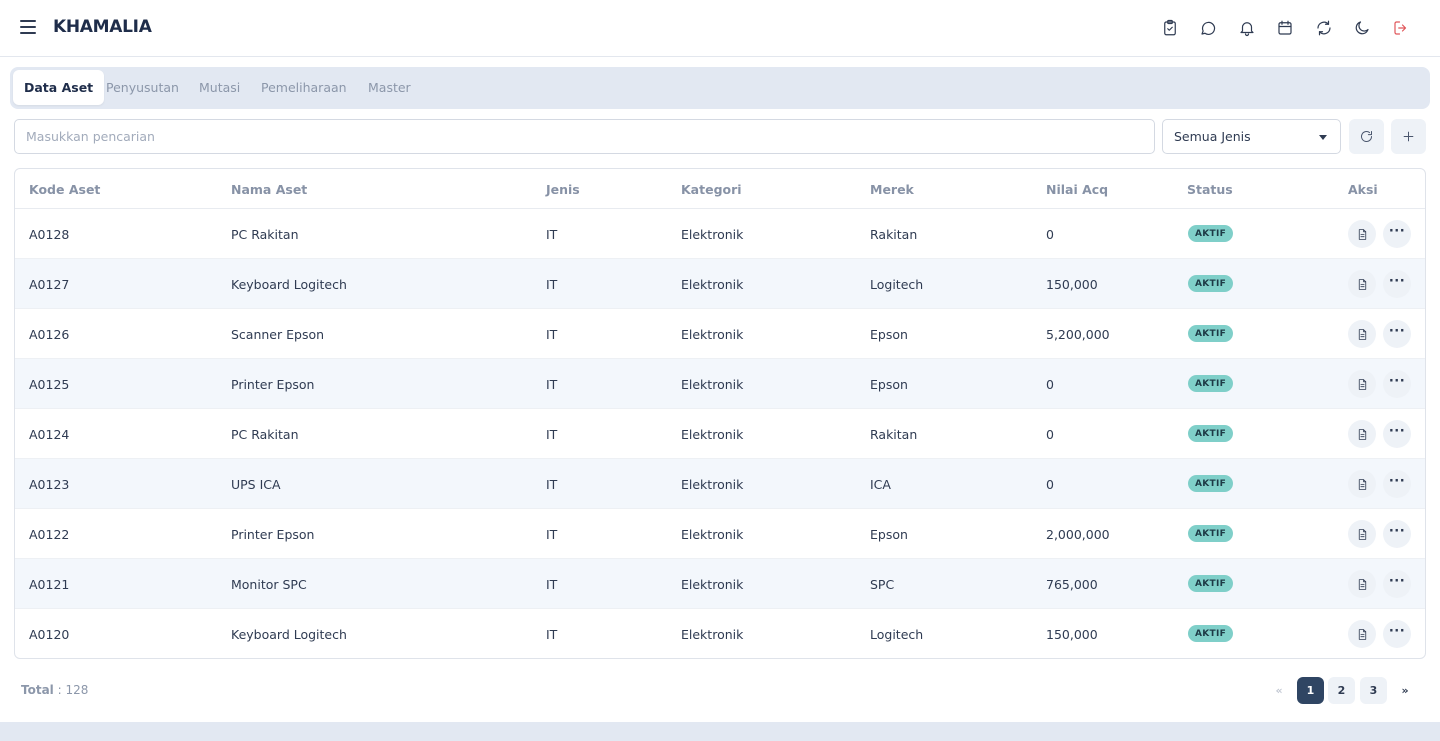  I want to click on tab-penyusutan: Penyusutan, so click(142, 87).